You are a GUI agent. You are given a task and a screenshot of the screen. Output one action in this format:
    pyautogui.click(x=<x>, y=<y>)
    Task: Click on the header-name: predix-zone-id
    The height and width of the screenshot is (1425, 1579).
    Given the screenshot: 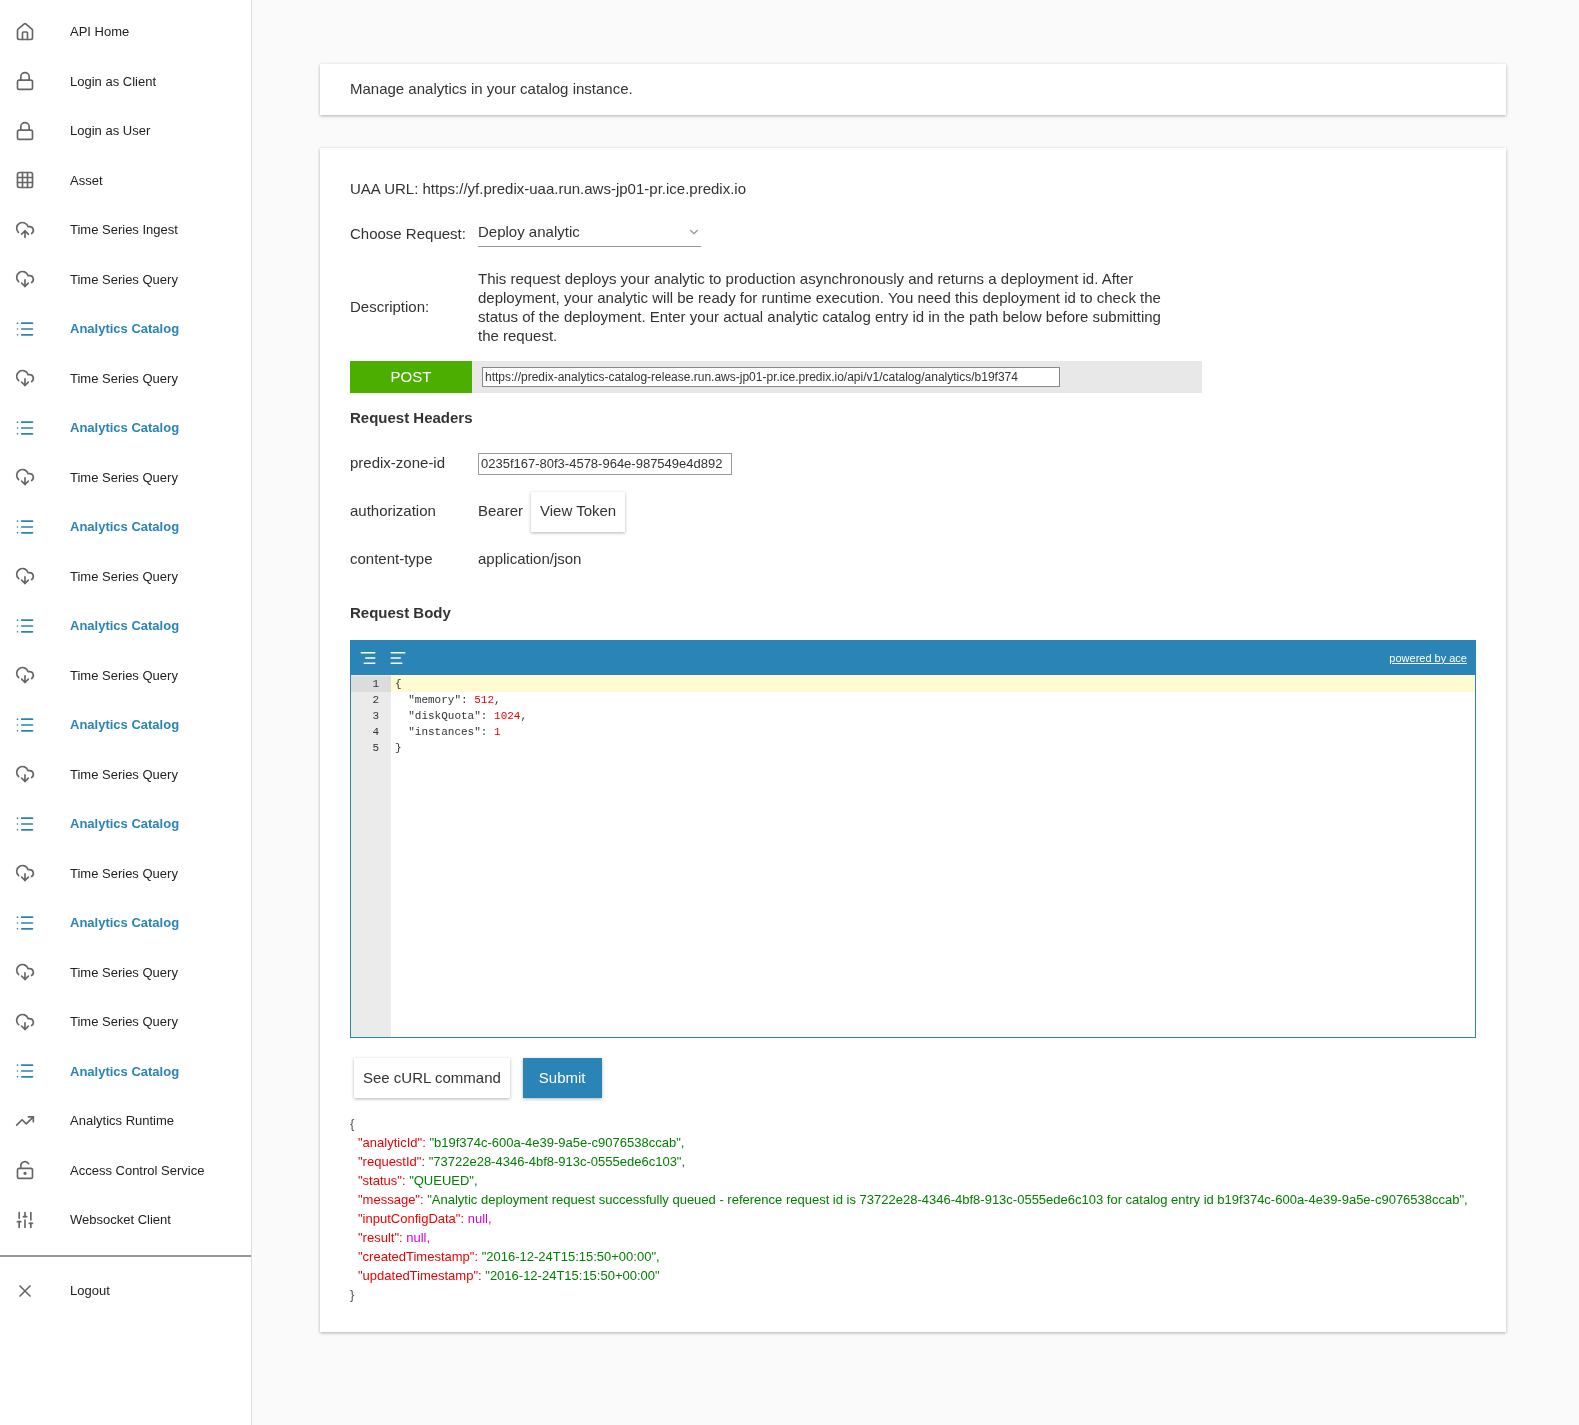 What is the action you would take?
    pyautogui.click(x=398, y=463)
    